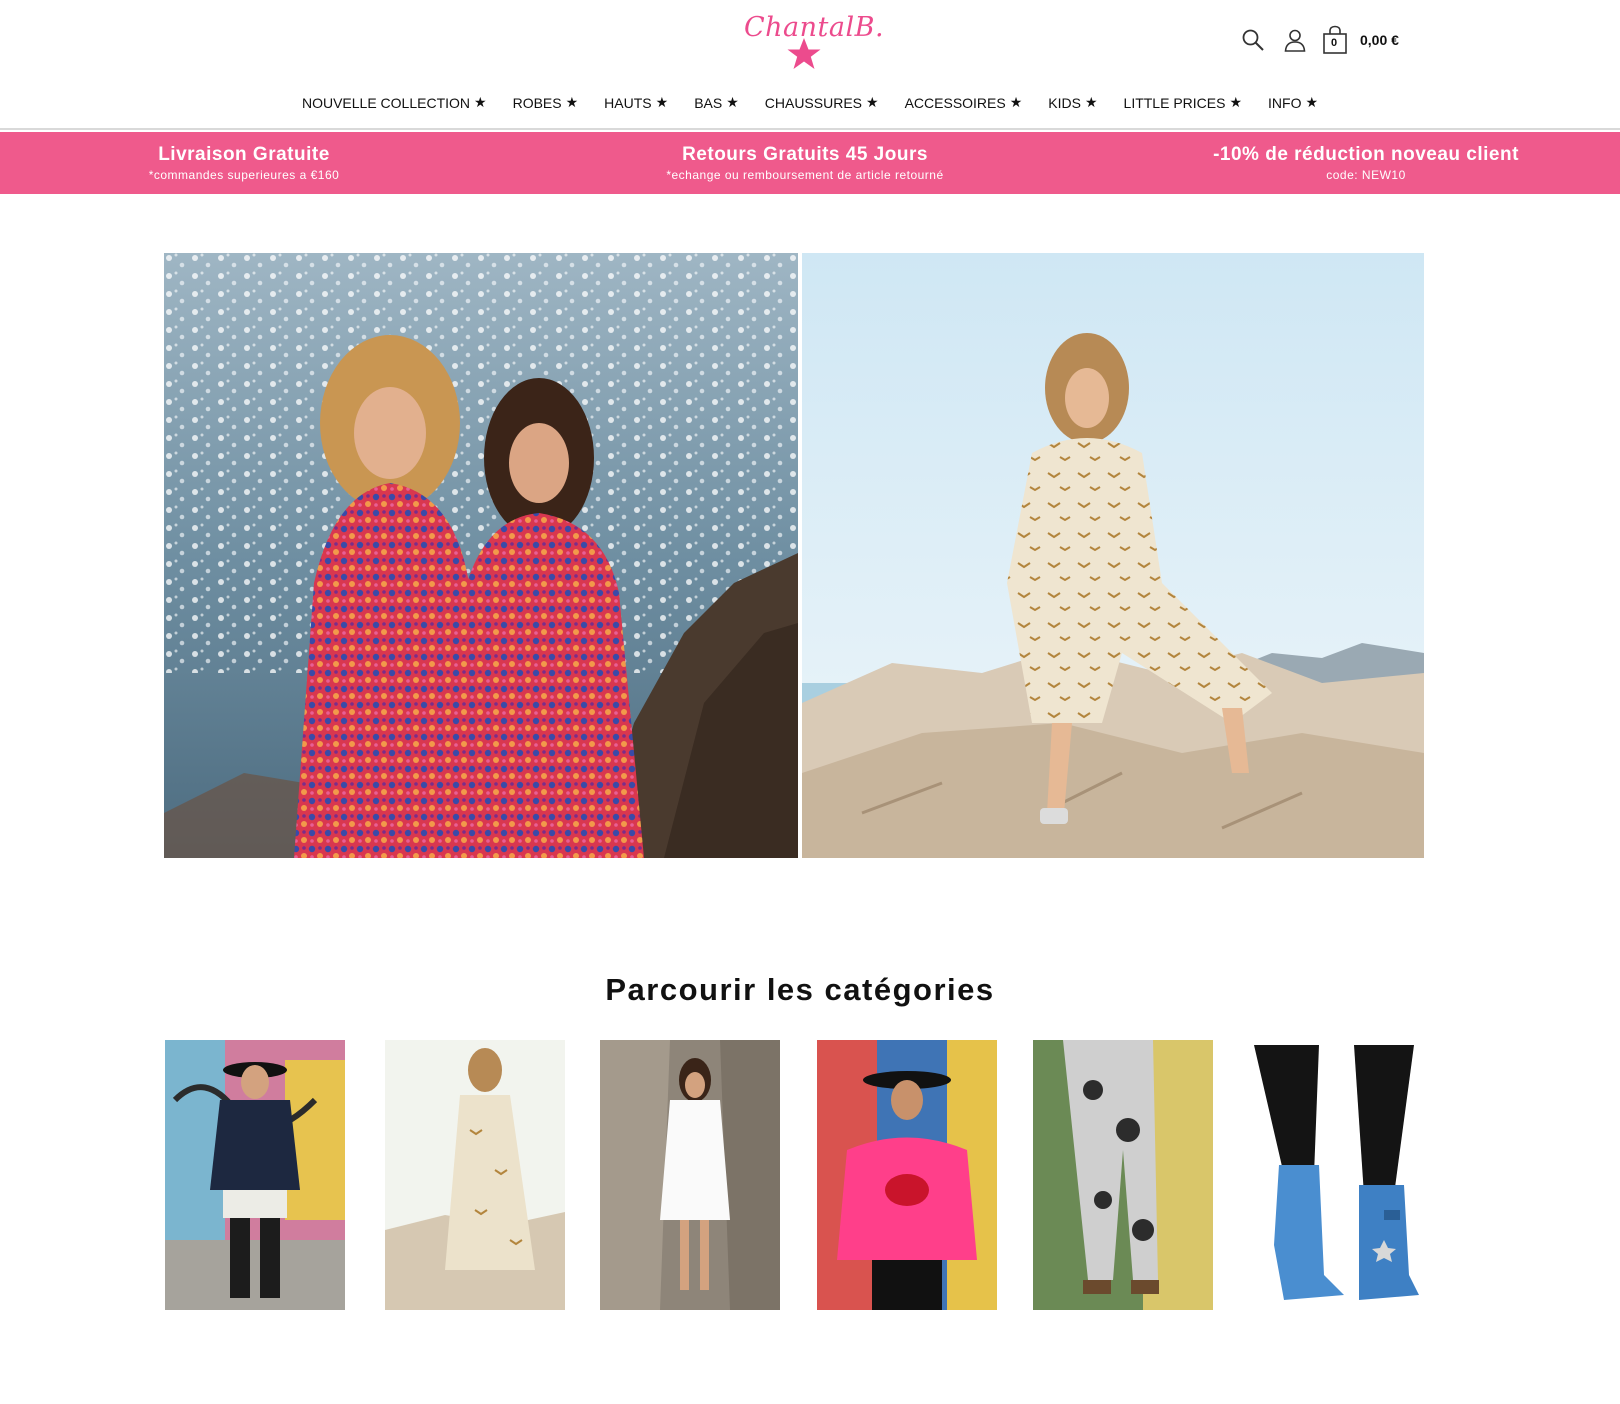  What do you see at coordinates (1318, 40) in the screenshot?
I see `header-actions: 0 0,00 €` at bounding box center [1318, 40].